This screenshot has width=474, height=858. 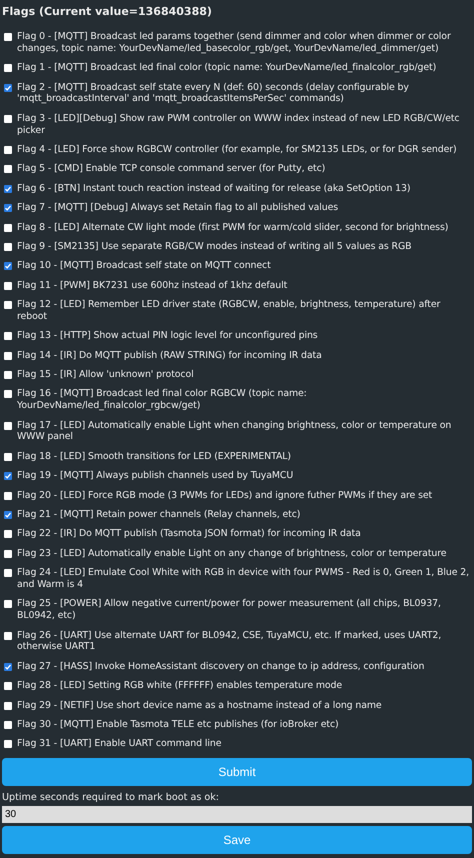 What do you see at coordinates (231, 554) in the screenshot?
I see `flag-label: Flag 23 - [LED] Automatically enable Light on any change of brightness, color or temperature` at bounding box center [231, 554].